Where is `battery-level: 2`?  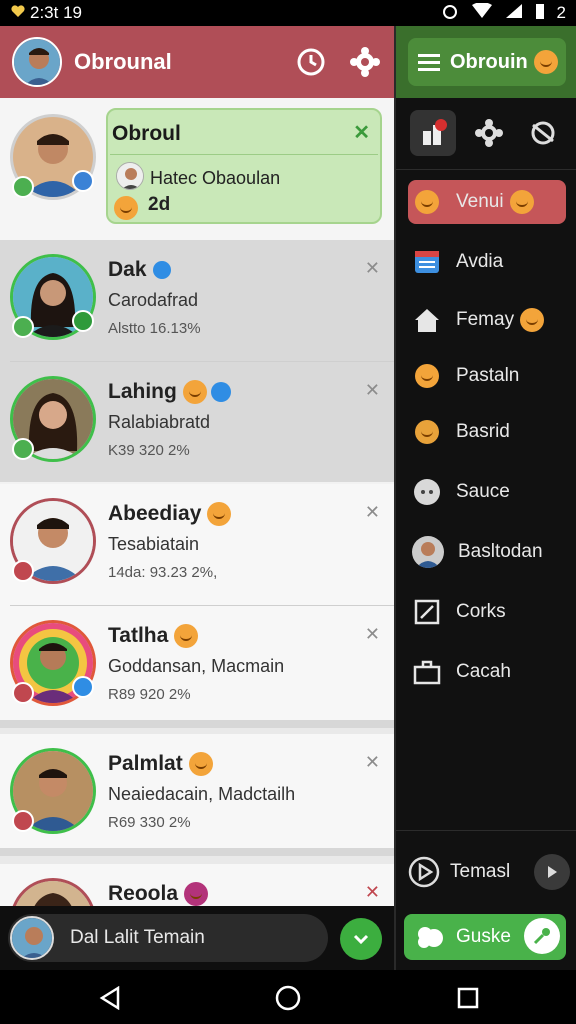
battery-level: 2 is located at coordinates (561, 12).